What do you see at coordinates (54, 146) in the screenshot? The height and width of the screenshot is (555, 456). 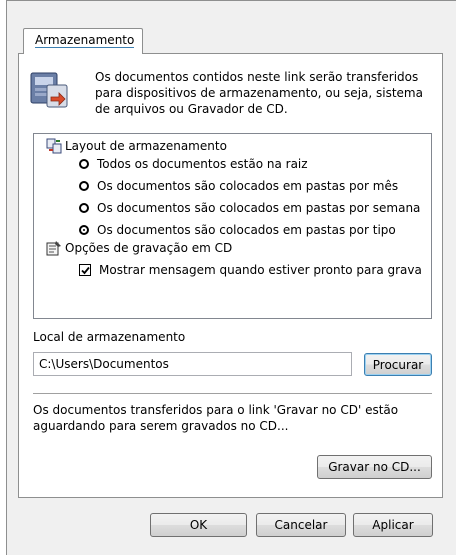 I see `layout-tree-icon` at bounding box center [54, 146].